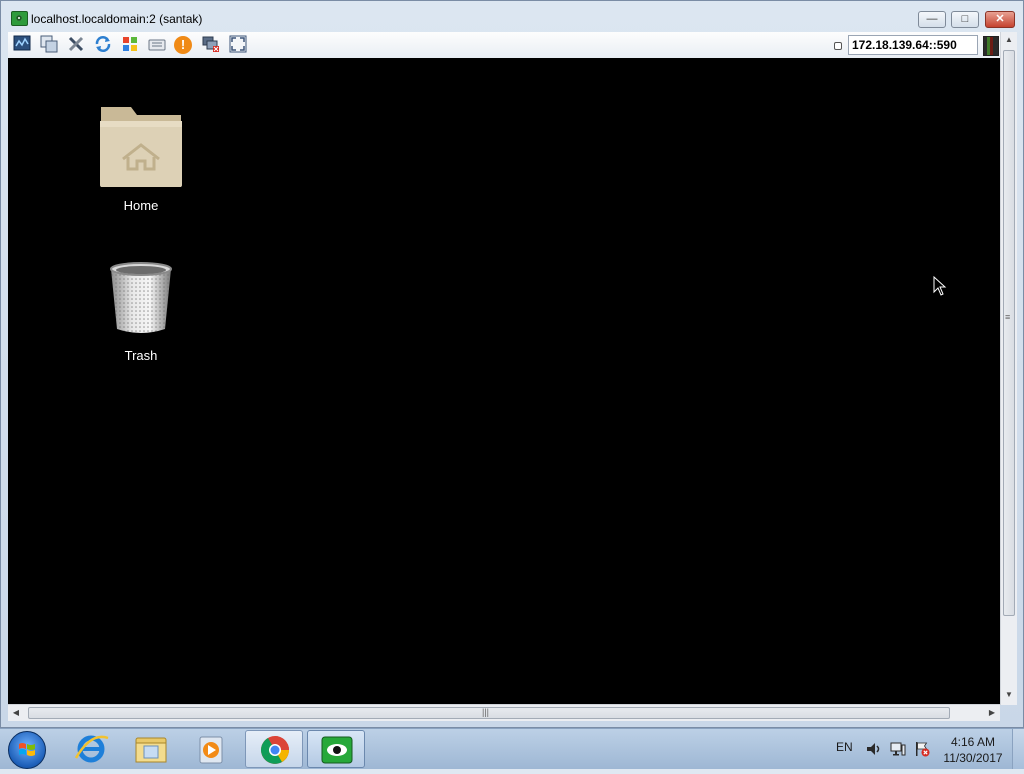  Describe the element at coordinates (965, 19) in the screenshot. I see `maximize-button: □` at that location.